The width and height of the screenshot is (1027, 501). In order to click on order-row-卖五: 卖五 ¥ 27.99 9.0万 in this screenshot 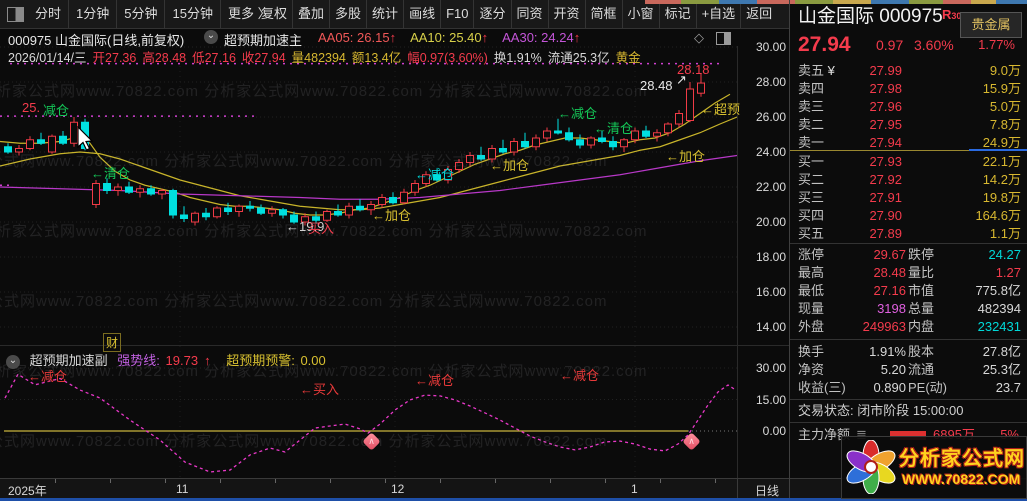, I will do `click(908, 71)`.